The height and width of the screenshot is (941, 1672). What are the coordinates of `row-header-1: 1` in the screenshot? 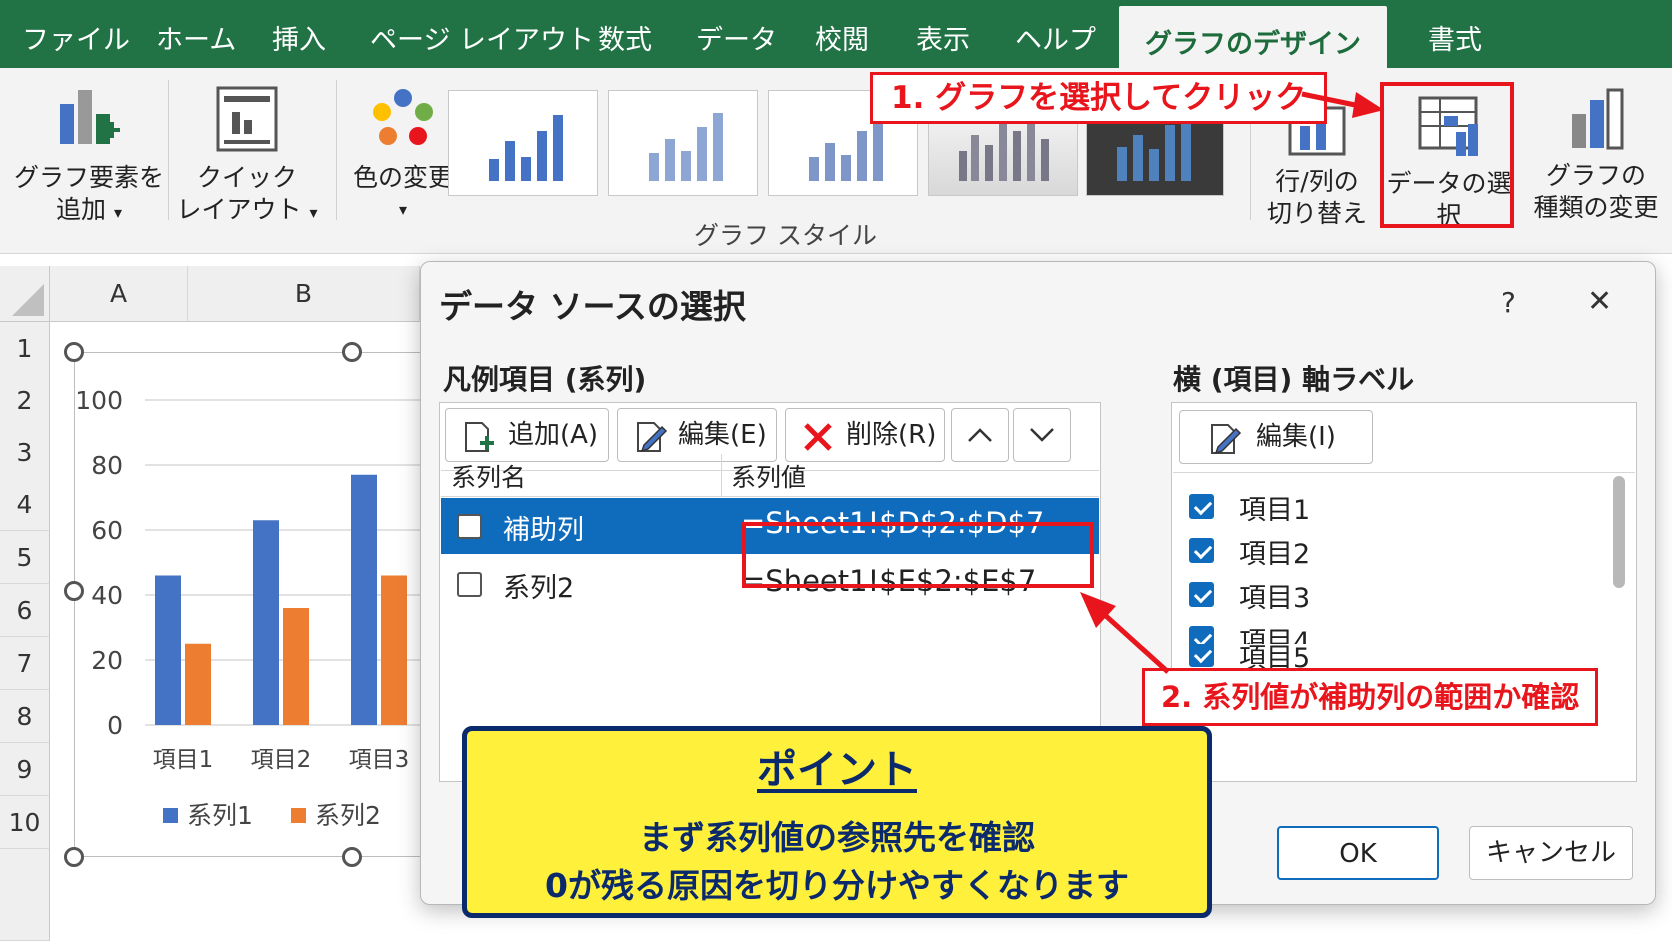 It's located at (25, 348).